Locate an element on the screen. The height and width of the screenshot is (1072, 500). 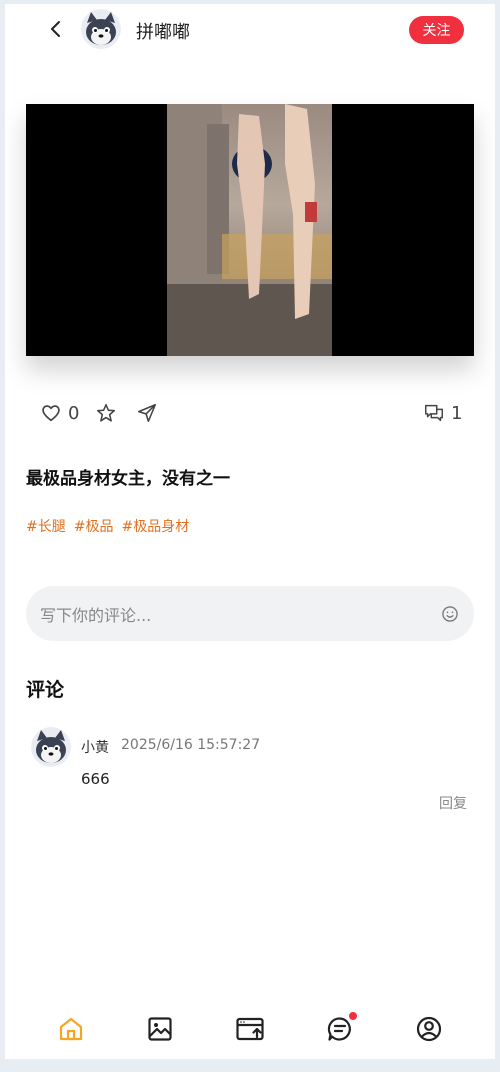
comments-heading: 评论 is located at coordinates (45, 690).